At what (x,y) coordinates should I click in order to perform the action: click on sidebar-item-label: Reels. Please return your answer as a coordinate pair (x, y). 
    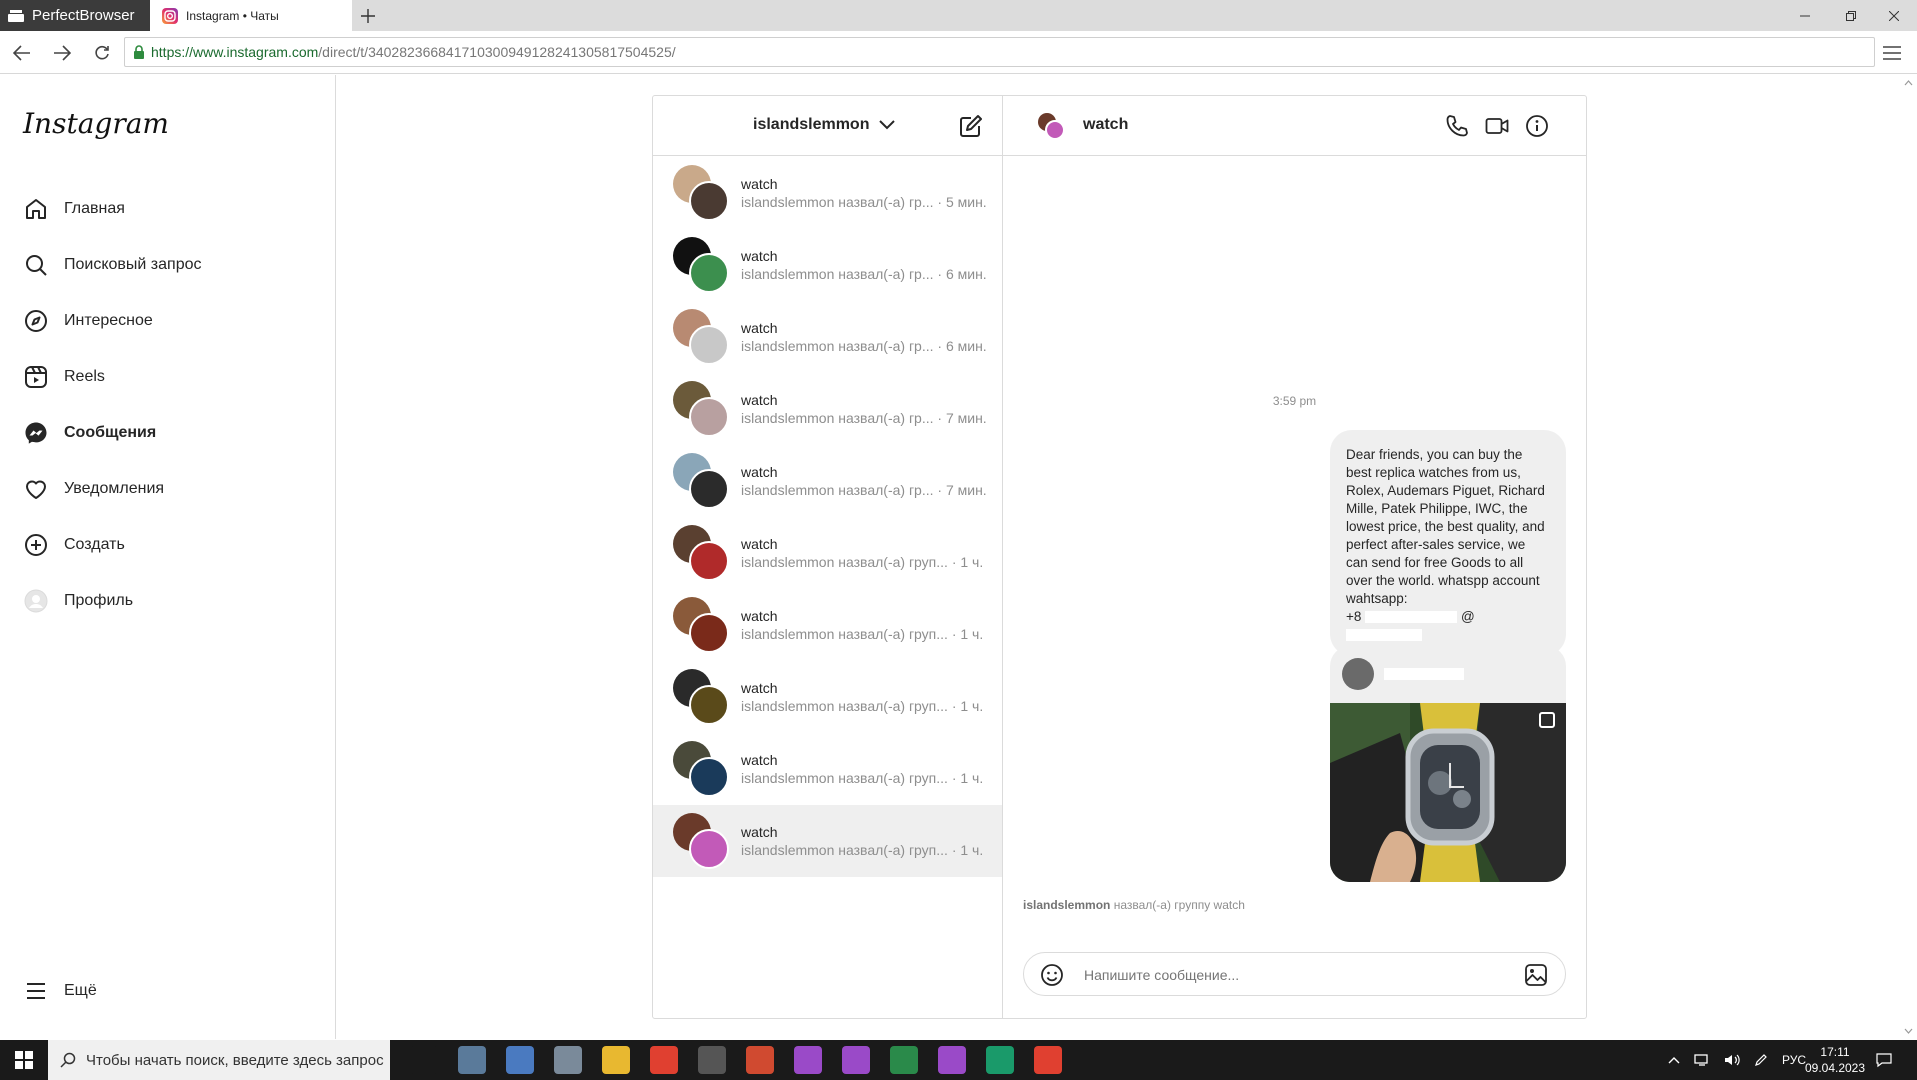
    Looking at the image, I should click on (84, 376).